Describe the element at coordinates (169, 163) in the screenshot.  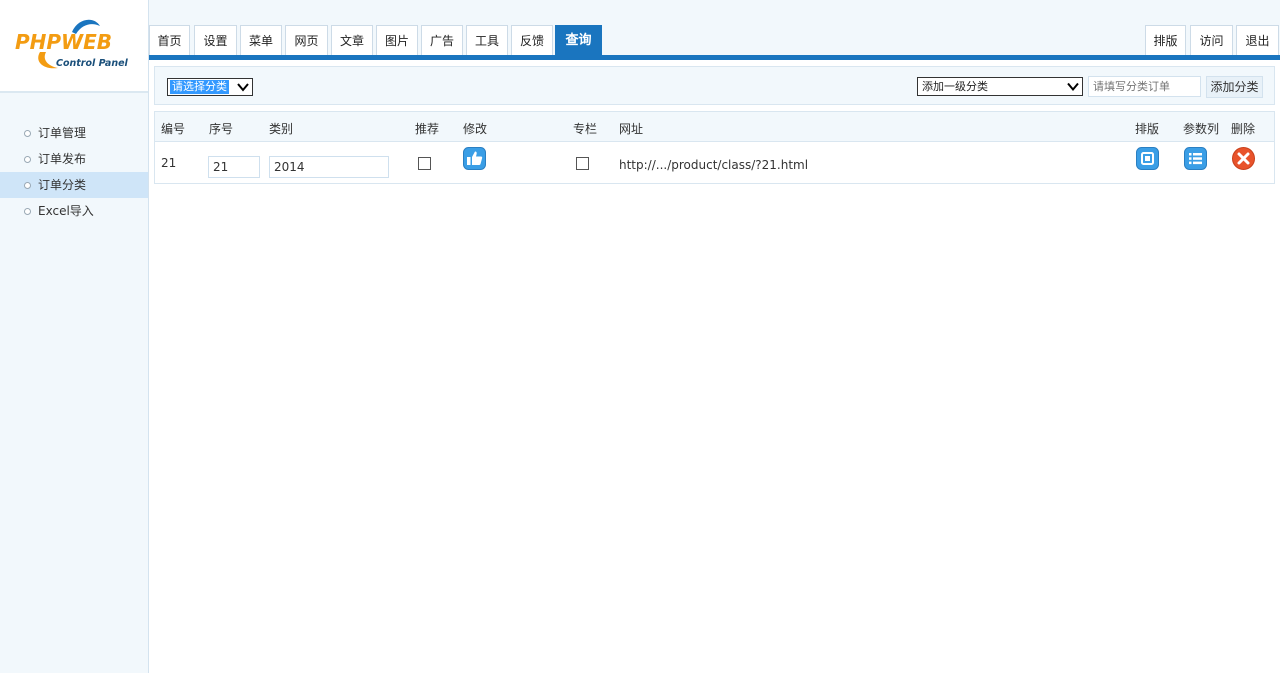
I see `row-id: 21` at that location.